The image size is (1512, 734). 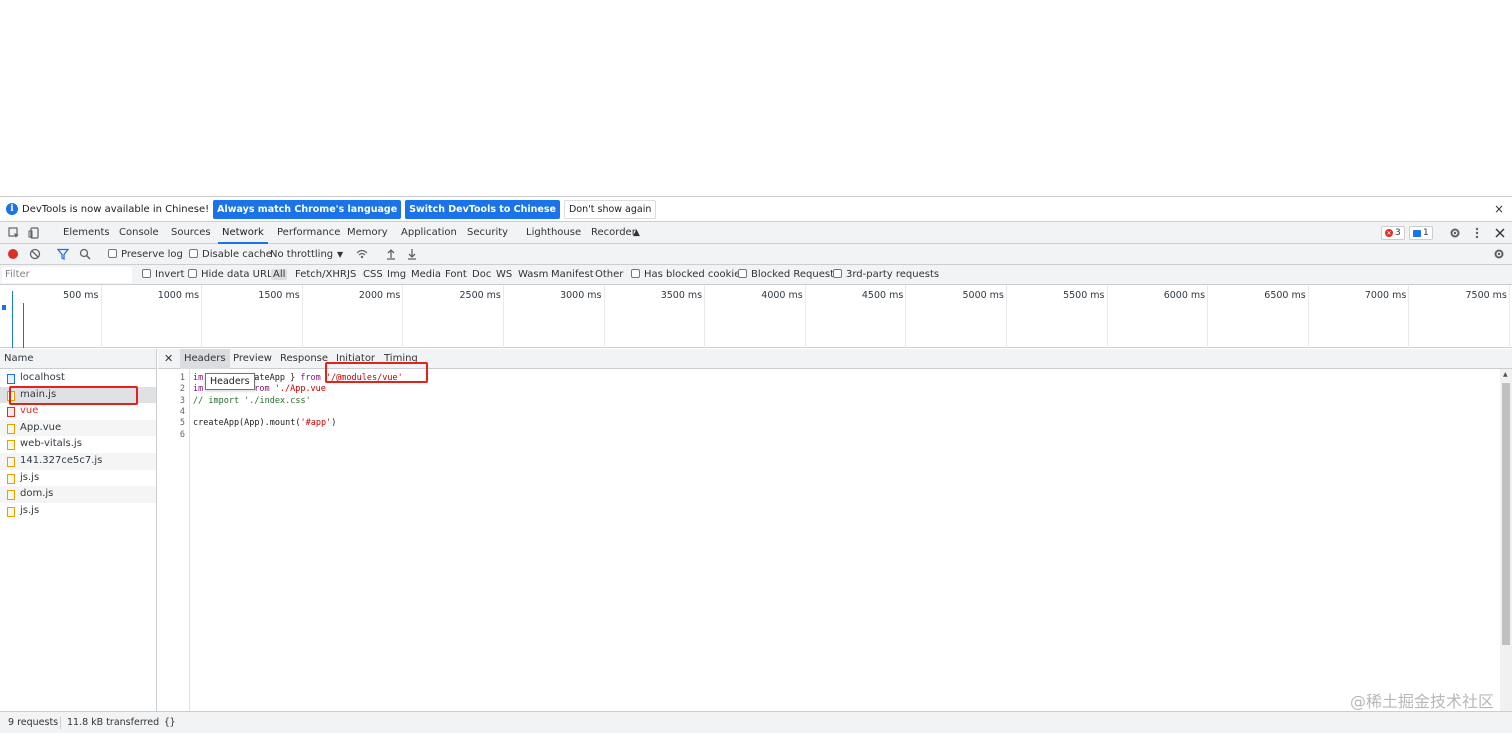 What do you see at coordinates (1499, 209) in the screenshot?
I see `close-icon: ×` at bounding box center [1499, 209].